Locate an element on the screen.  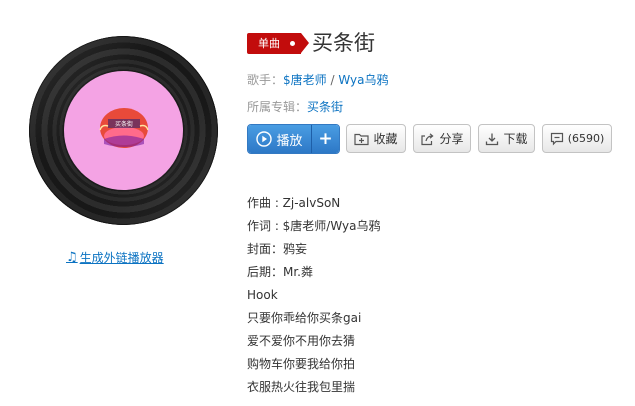
lyric-line: 作词 : $唐老师/Wya乌鸦 is located at coordinates (314, 226).